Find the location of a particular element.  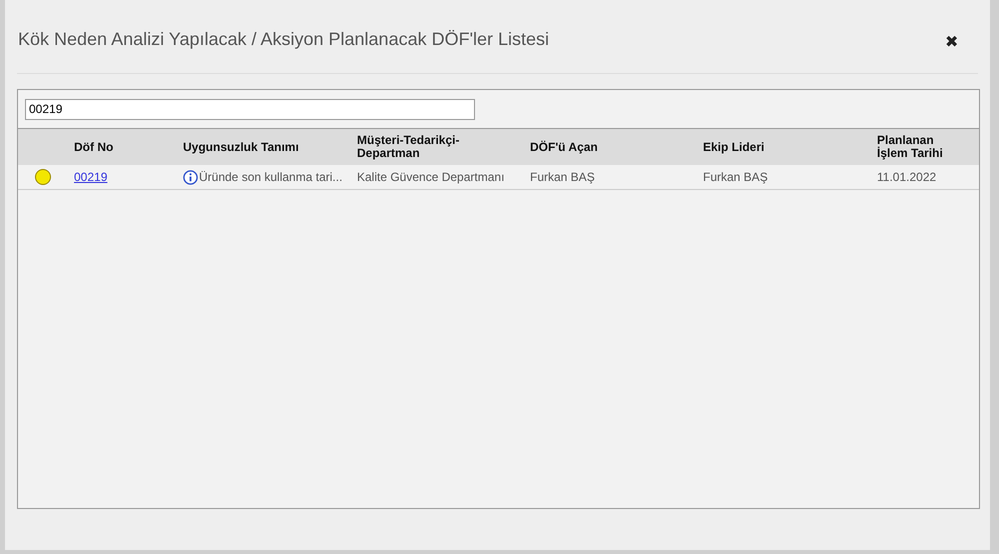

column-header: Döf No is located at coordinates (94, 147).